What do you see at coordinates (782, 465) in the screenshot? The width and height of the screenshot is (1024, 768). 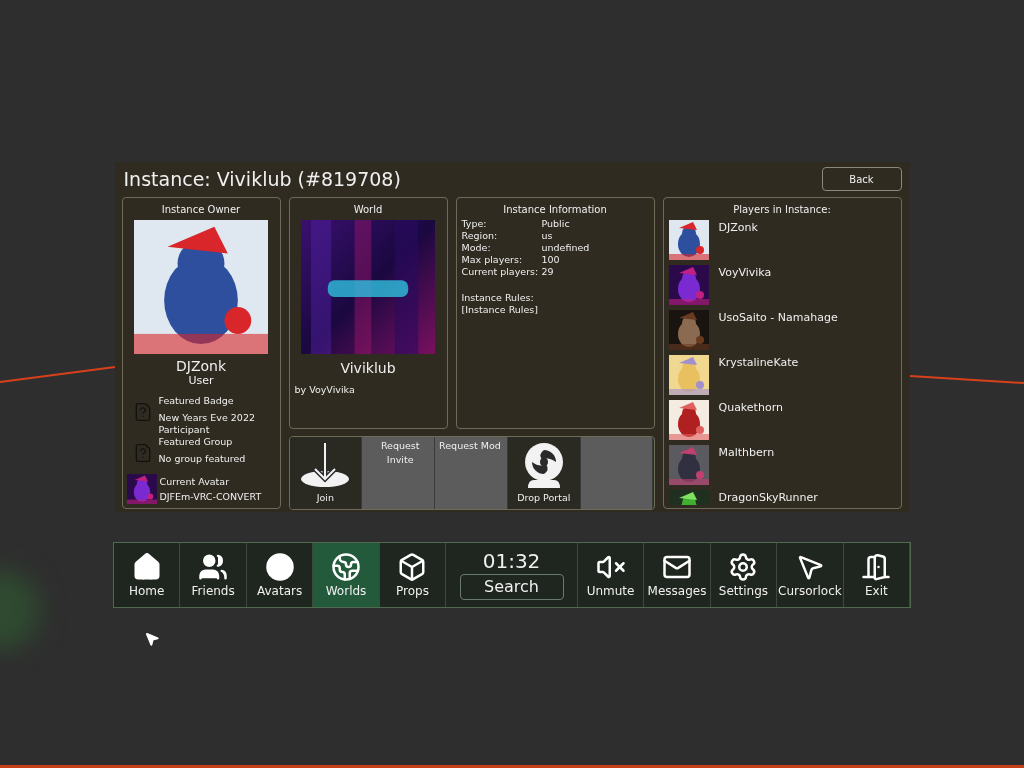 I see `player-item: Malthbern` at bounding box center [782, 465].